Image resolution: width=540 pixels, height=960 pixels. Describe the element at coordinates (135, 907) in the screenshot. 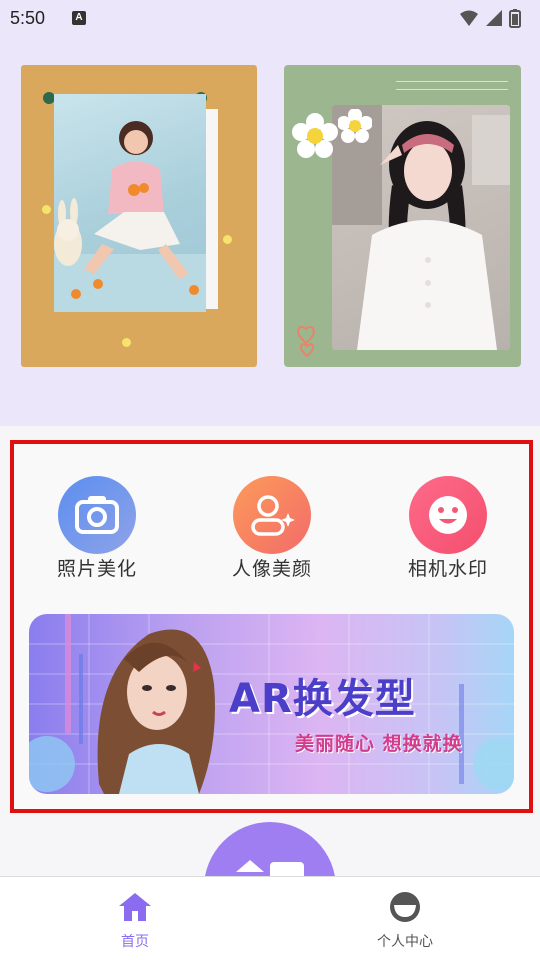

I see `home-icon` at that location.